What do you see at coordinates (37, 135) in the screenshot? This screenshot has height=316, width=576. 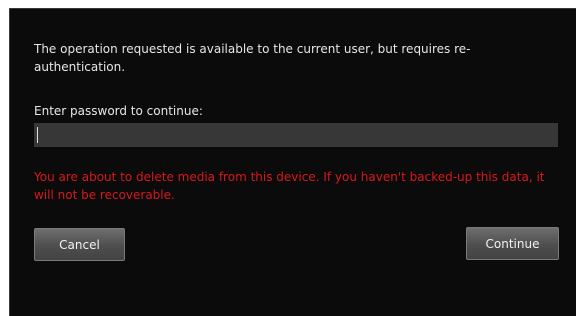 I see `text-caret` at bounding box center [37, 135].